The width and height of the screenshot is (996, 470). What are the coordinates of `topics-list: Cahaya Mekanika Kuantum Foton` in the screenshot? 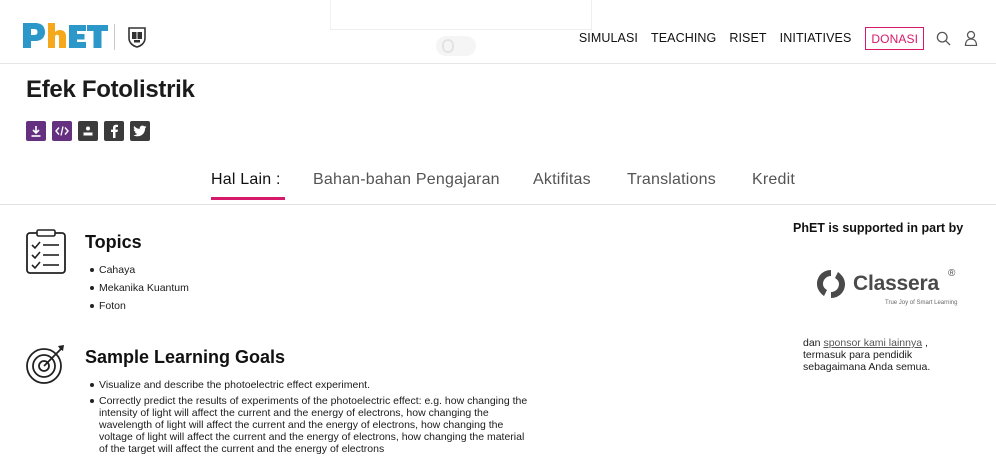 It's located at (139, 288).